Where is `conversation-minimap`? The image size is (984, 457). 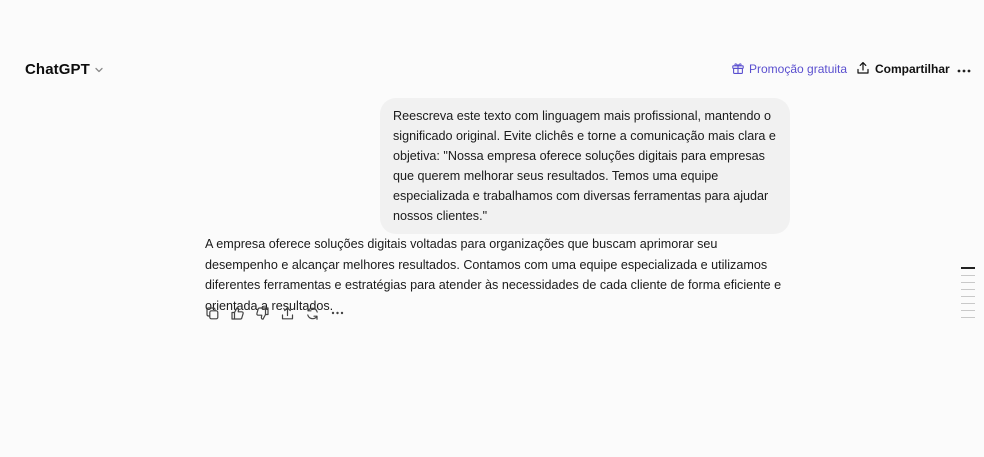 conversation-minimap is located at coordinates (968, 295).